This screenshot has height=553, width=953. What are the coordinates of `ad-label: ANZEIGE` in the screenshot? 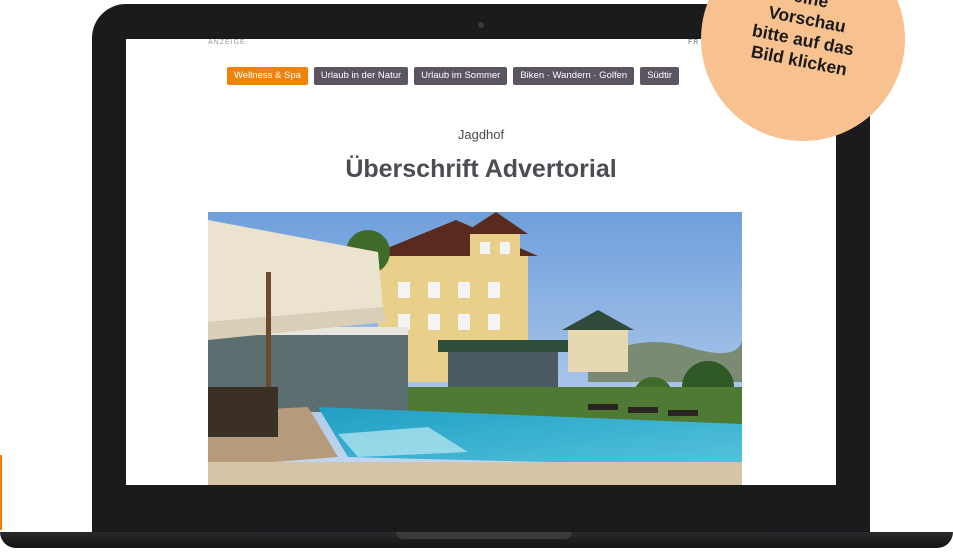 It's located at (227, 42).